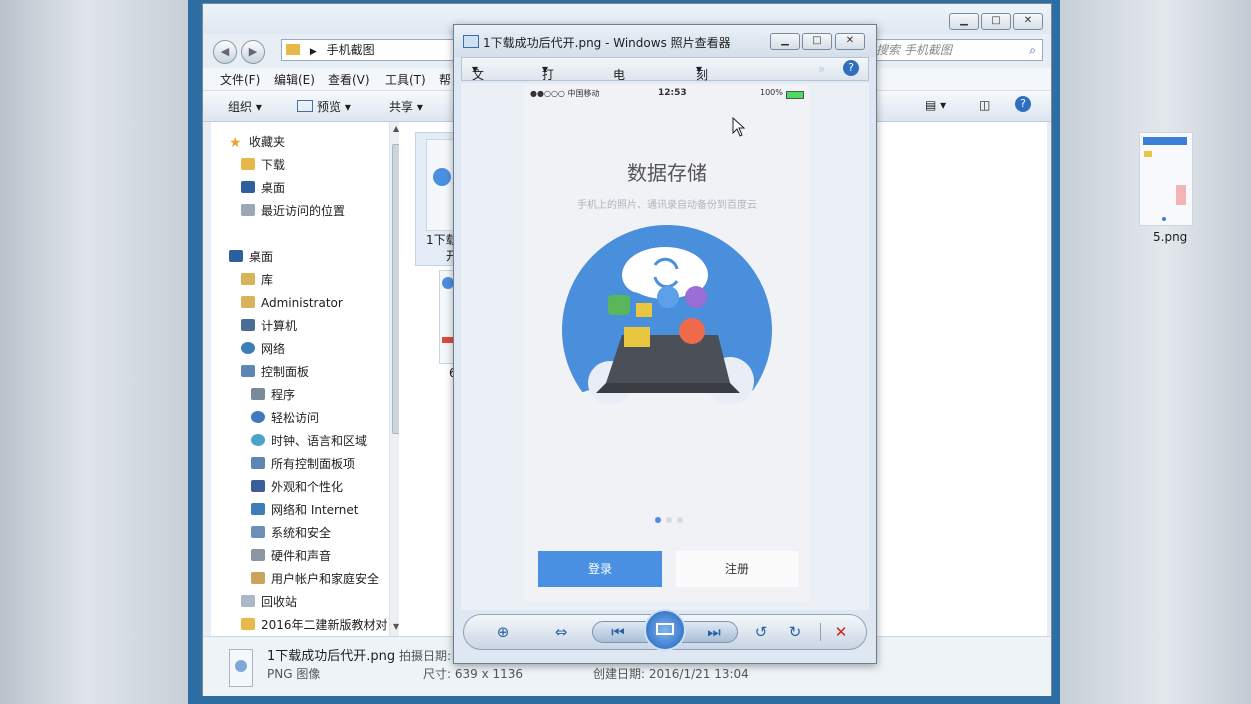 Image resolution: width=1251 pixels, height=704 pixels. I want to click on nav-label: 程序, so click(283, 395).